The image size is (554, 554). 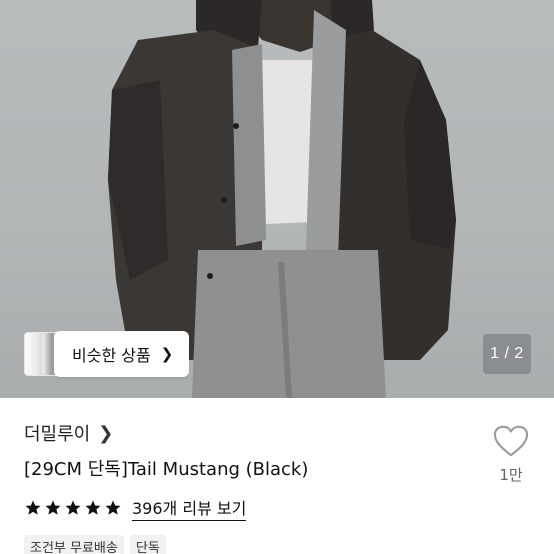 I want to click on tag-conditional-free-shipping: 조건부 무료배송, so click(x=74, y=544).